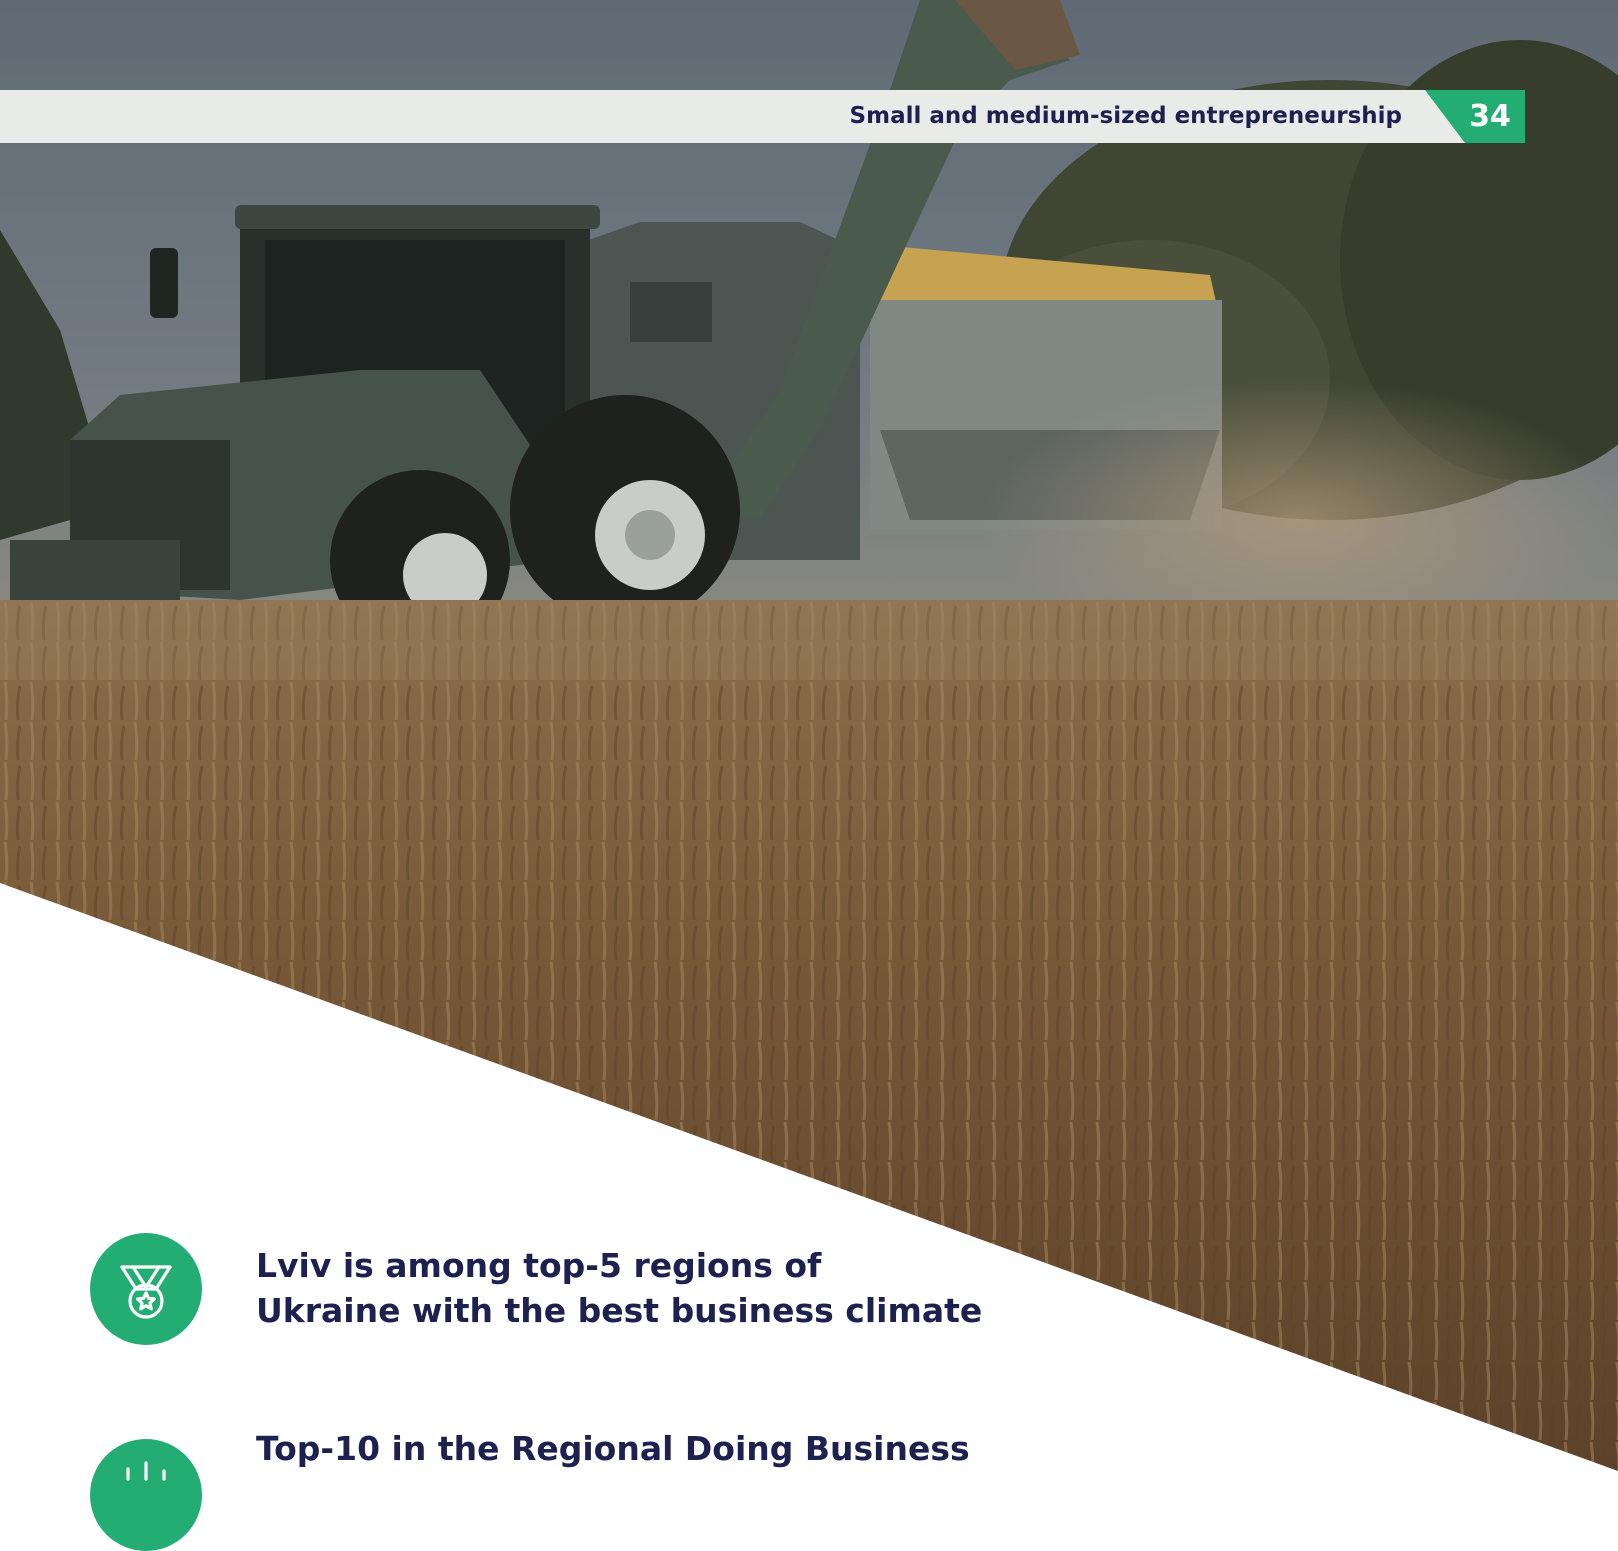  I want to click on fact-text: Top-10 in the Regional Doing Business, so click(613, 1448).